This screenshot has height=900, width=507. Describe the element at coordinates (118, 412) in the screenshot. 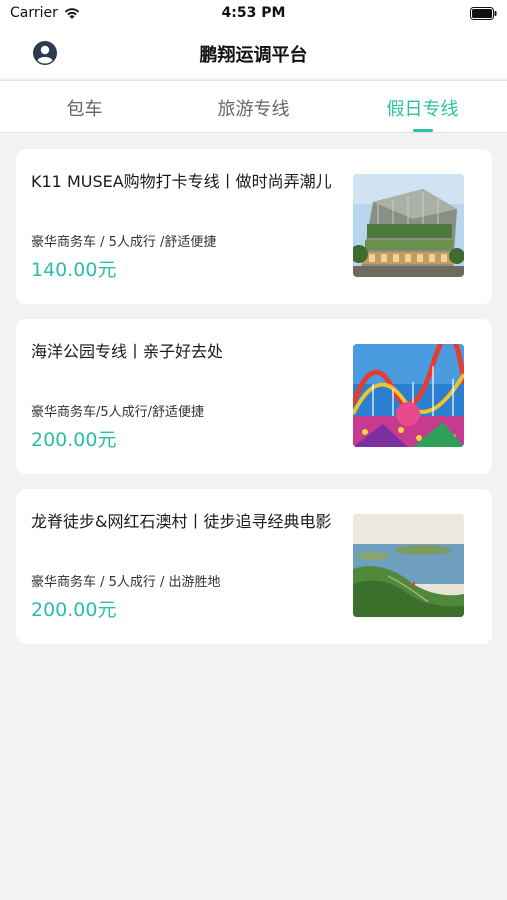

I see `route-subtitle: 豪华商务车/5人成行/舒适便捷` at that location.